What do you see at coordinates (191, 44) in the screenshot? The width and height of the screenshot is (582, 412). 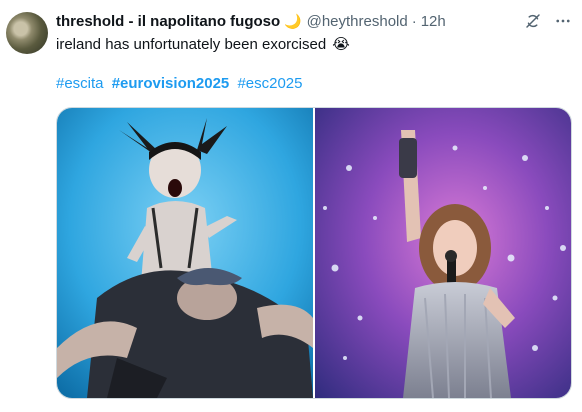 I see `tweet-text-body: ireland has unfortunately been exorcised` at bounding box center [191, 44].